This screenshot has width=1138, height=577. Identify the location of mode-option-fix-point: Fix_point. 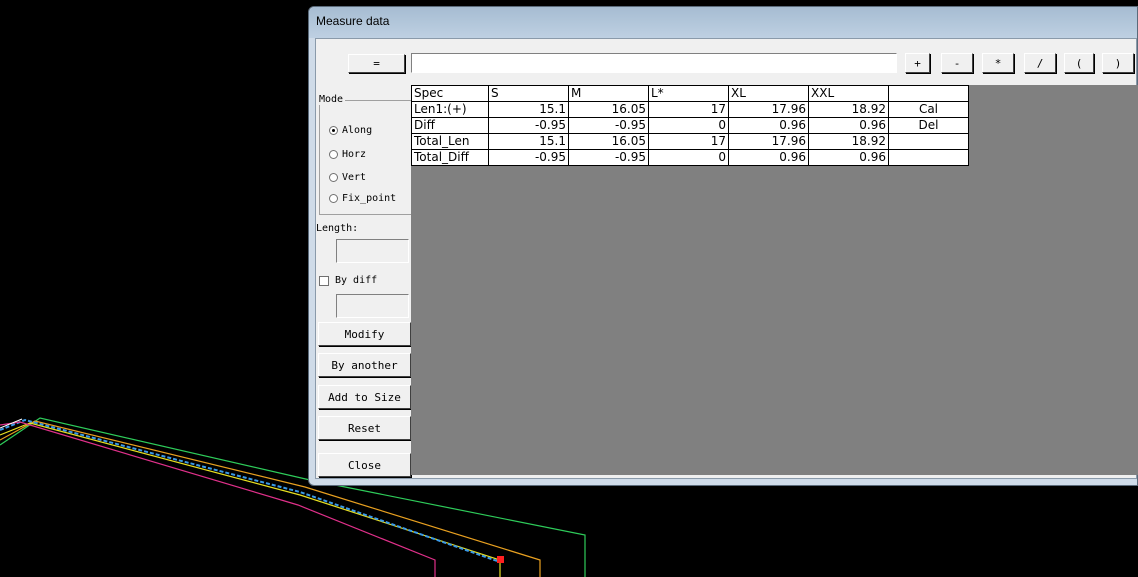
(362, 198).